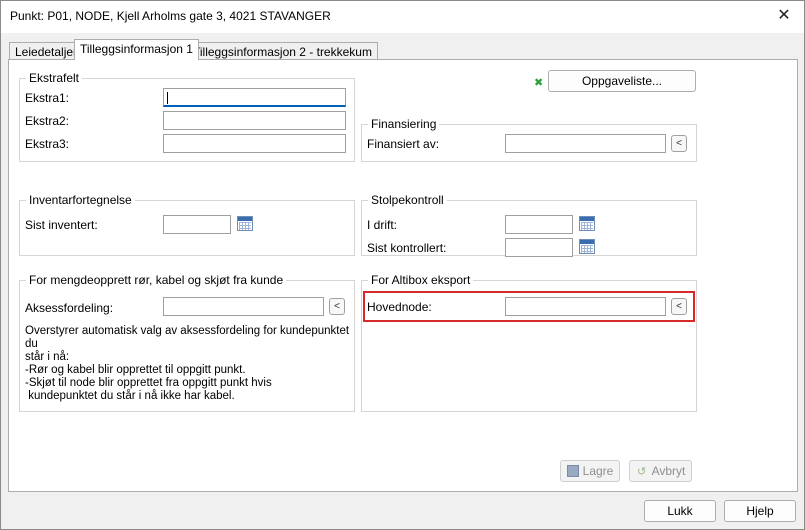 Image resolution: width=805 pixels, height=530 pixels. I want to click on close-icon: ✕, so click(784, 16).